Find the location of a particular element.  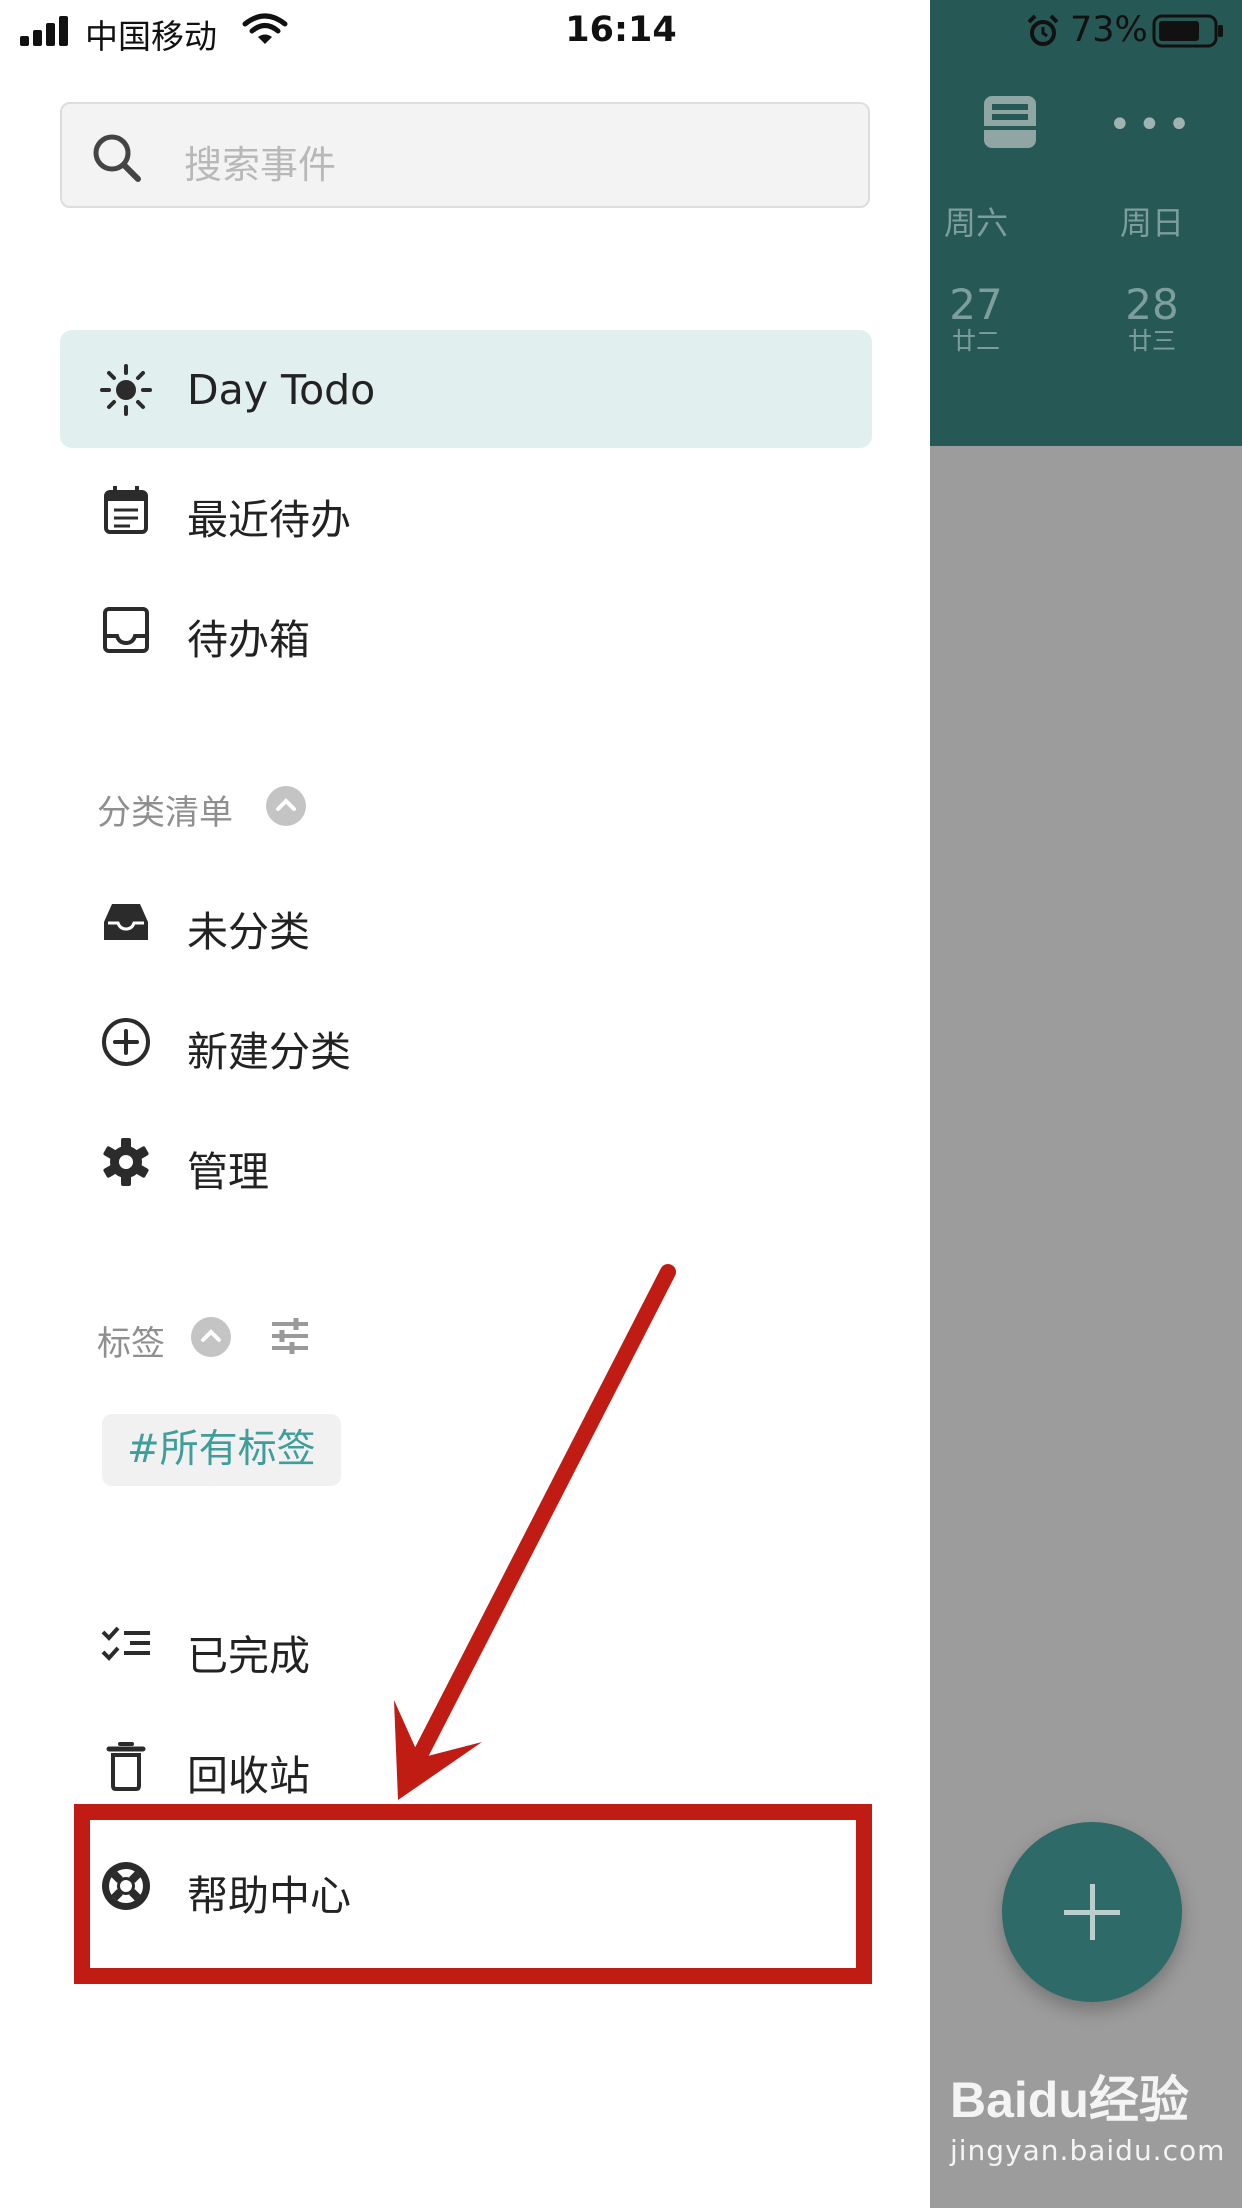

calendar-header: ••• 周六 27 廿二 周日 28 廿三 is located at coordinates (1086, 223).